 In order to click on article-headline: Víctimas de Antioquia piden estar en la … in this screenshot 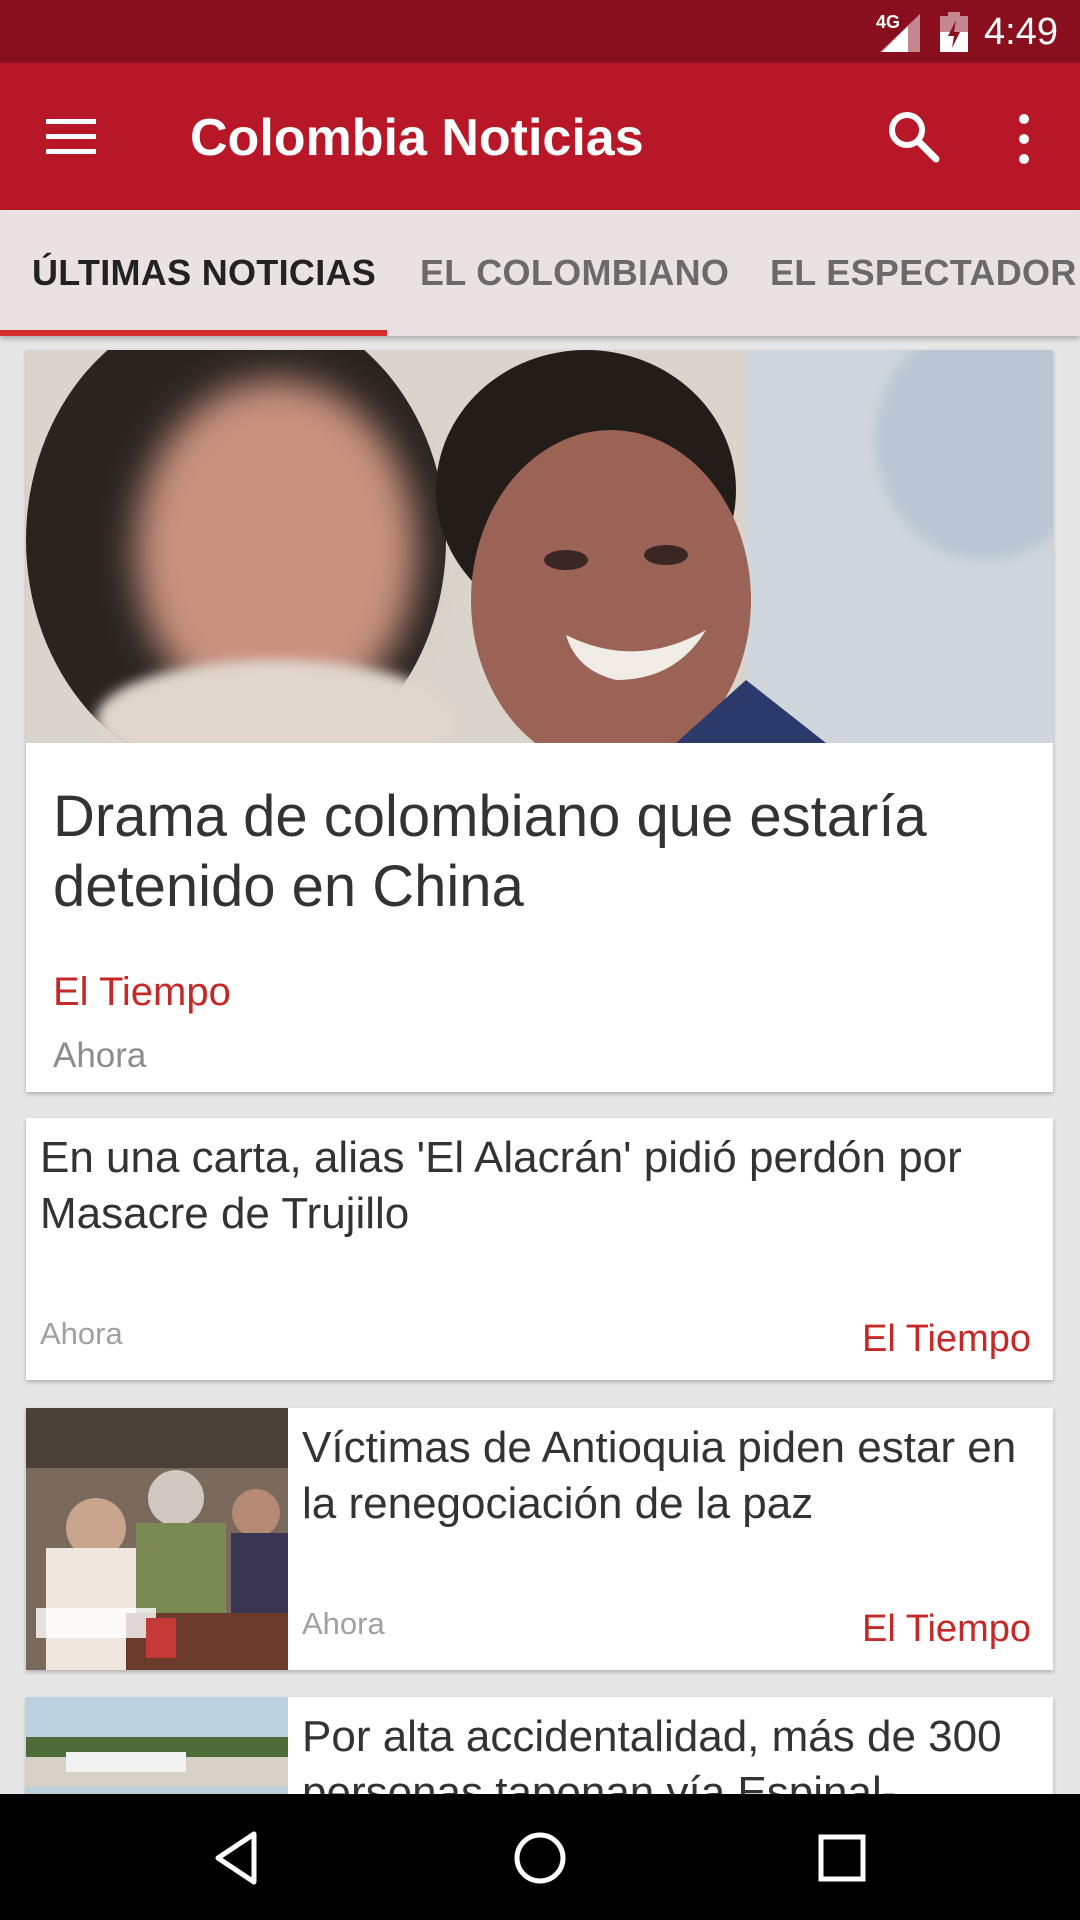, I will do `click(659, 1475)`.